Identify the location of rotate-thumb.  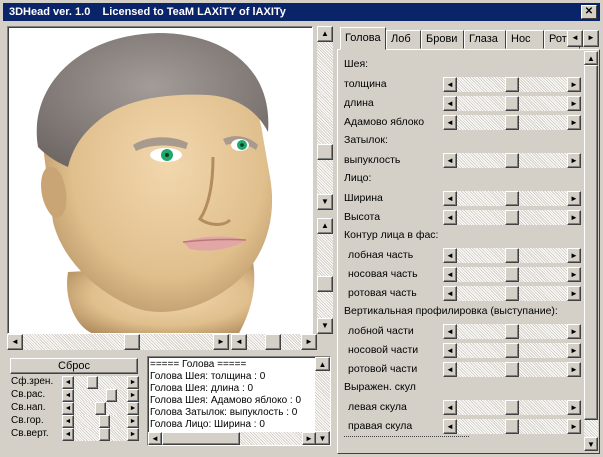
(132, 342).